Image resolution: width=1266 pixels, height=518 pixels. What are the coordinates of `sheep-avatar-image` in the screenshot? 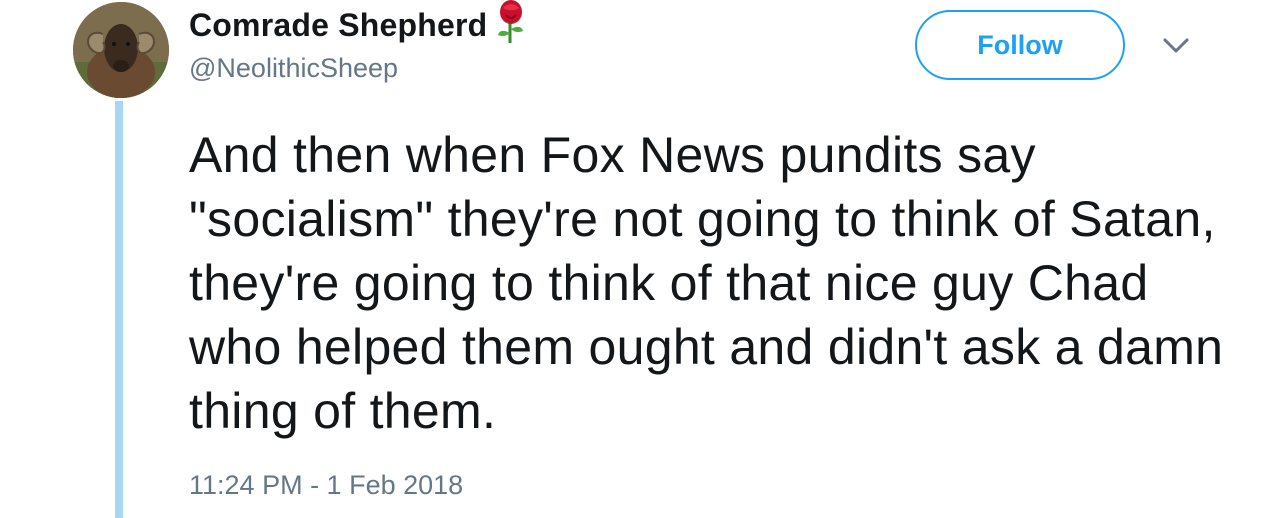 It's located at (121, 50).